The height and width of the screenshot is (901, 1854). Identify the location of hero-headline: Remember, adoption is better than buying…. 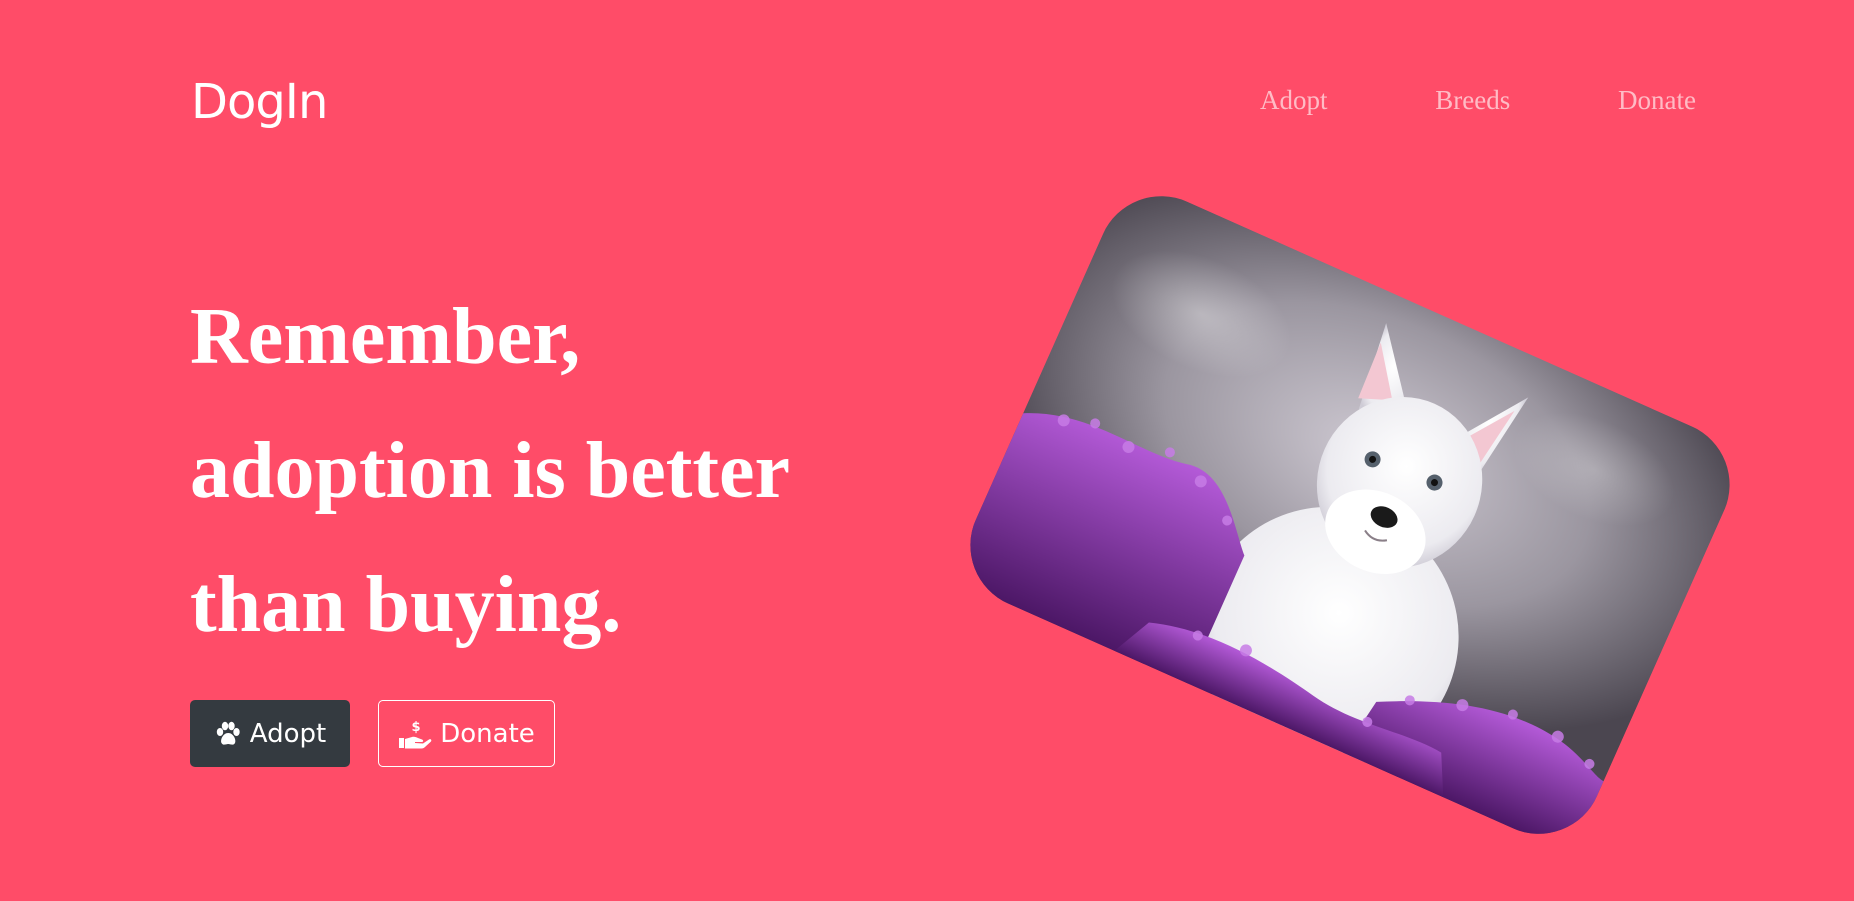
(490, 471).